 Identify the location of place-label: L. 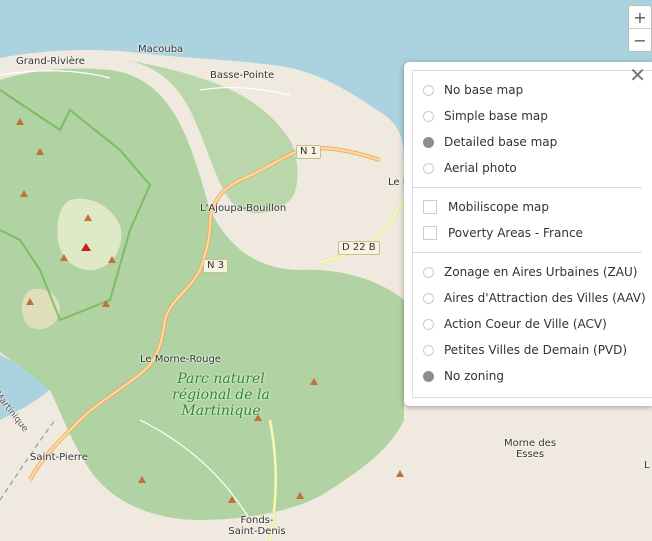
(647, 465).